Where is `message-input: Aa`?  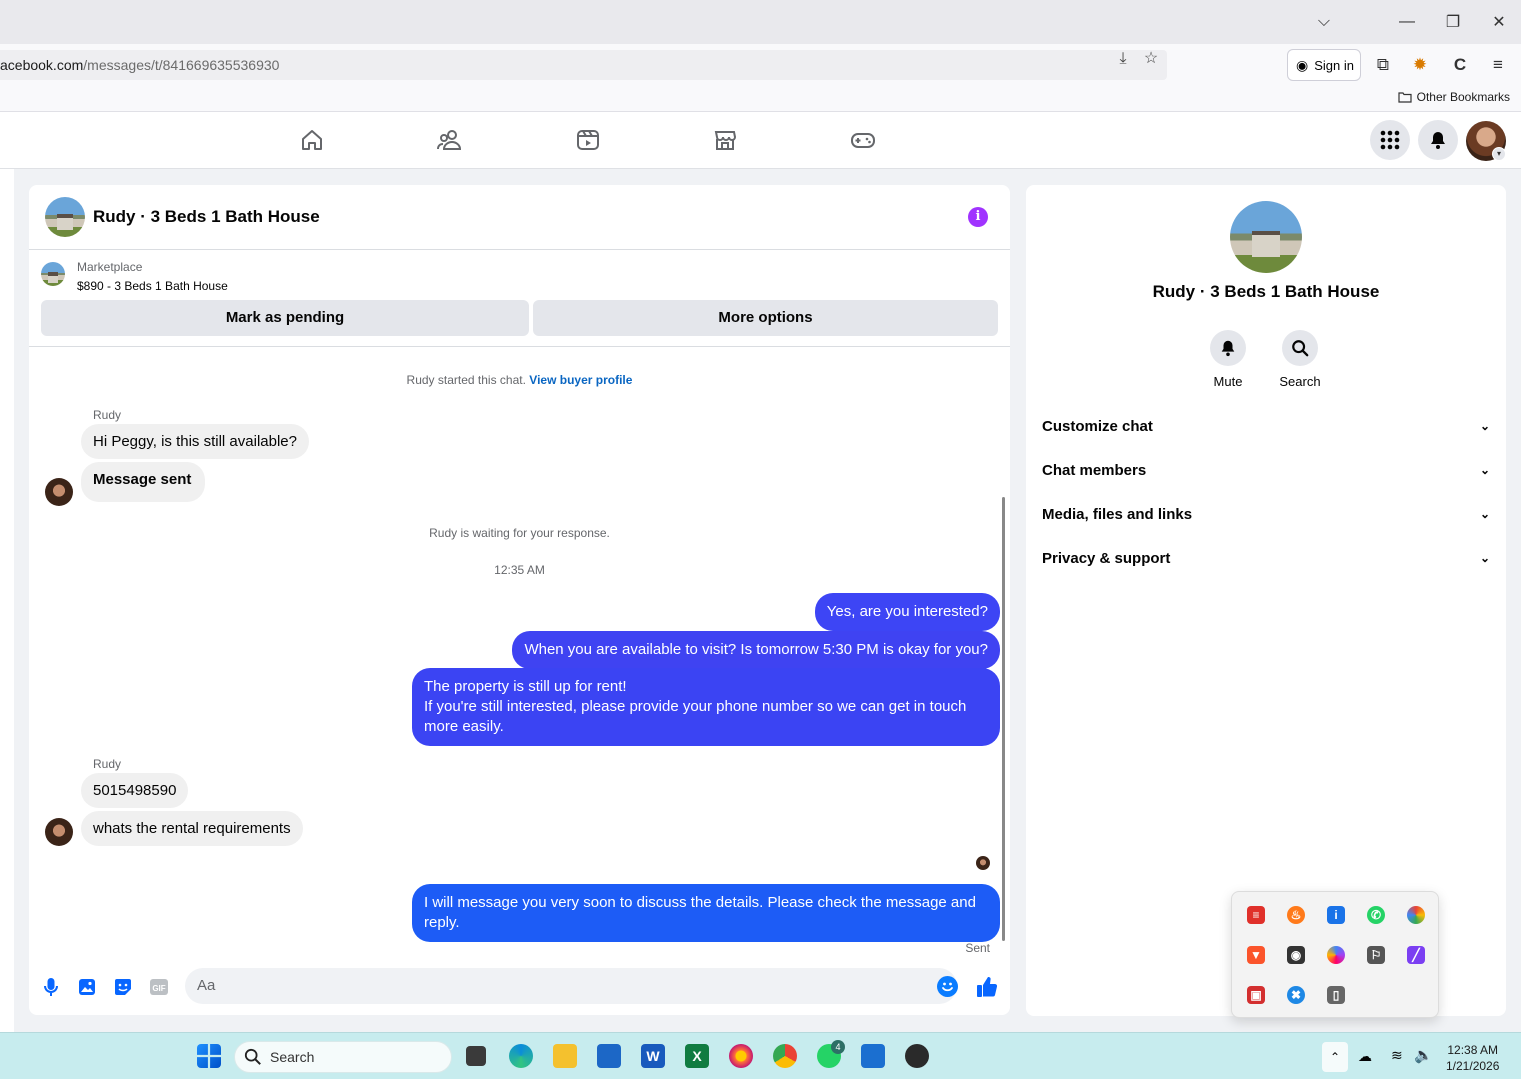 message-input: Aa is located at coordinates (571, 986).